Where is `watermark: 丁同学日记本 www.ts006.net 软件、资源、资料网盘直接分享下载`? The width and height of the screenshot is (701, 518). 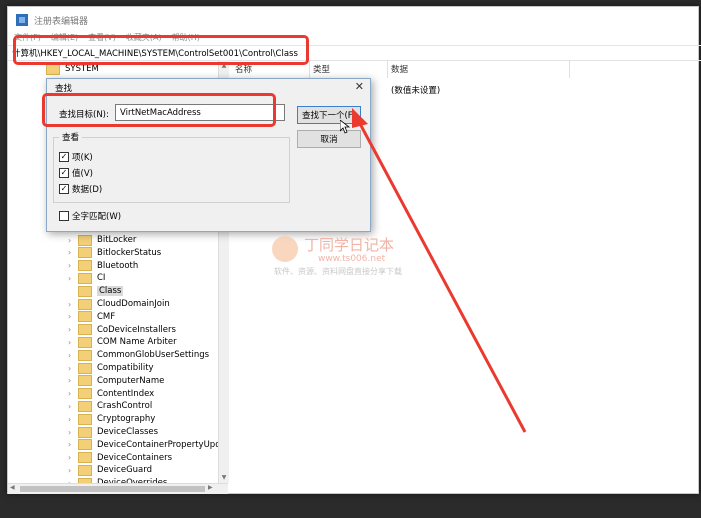 watermark: 丁同学日记本 www.ts006.net 软件、资源、资料网盘直接分享下载 is located at coordinates (352, 257).